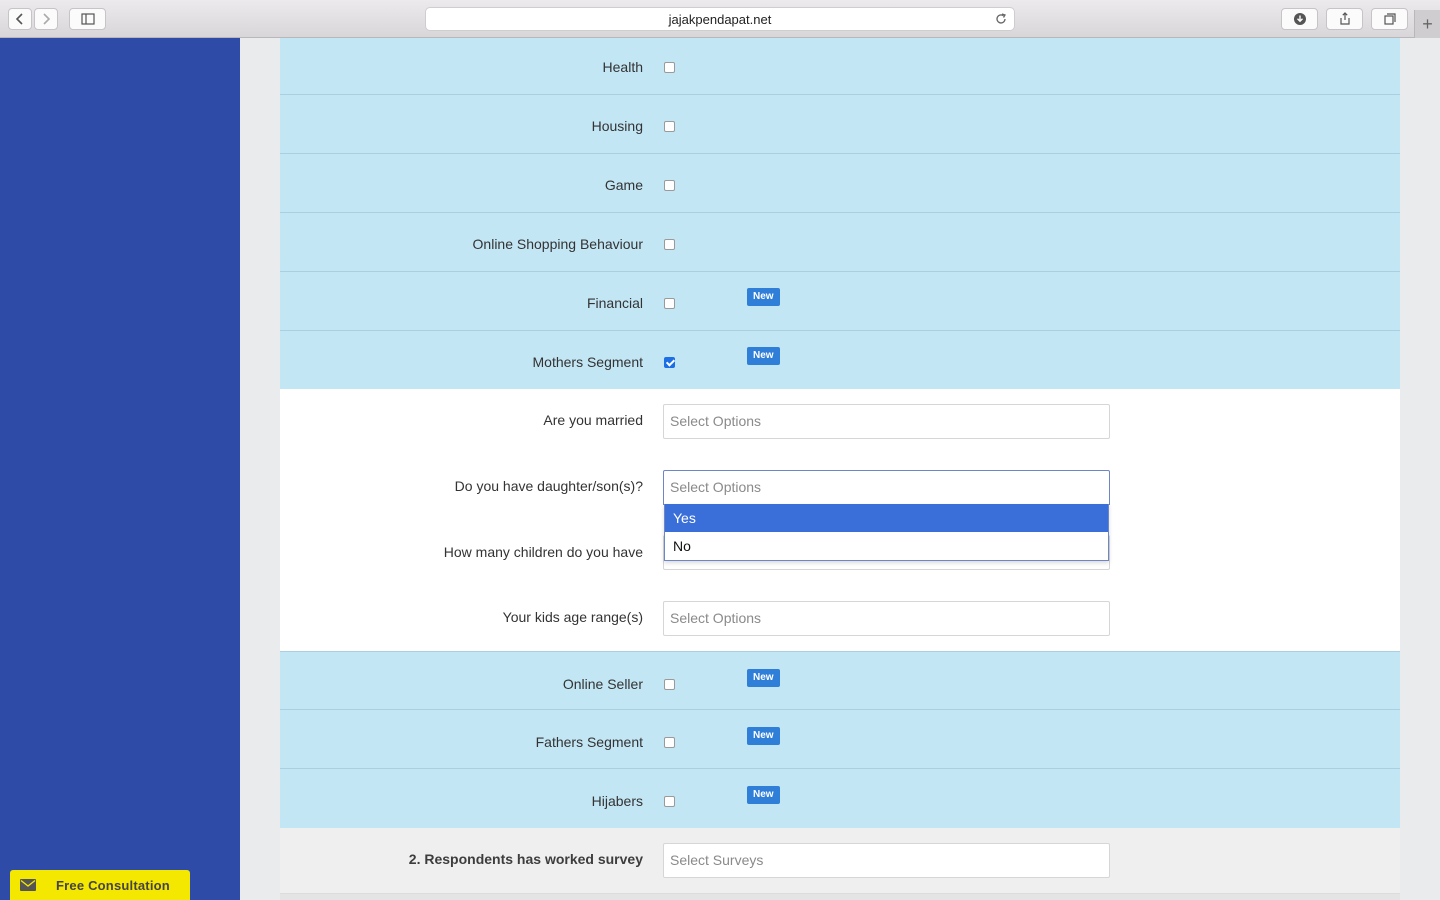  I want to click on chevron-left-icon, so click(19, 19).